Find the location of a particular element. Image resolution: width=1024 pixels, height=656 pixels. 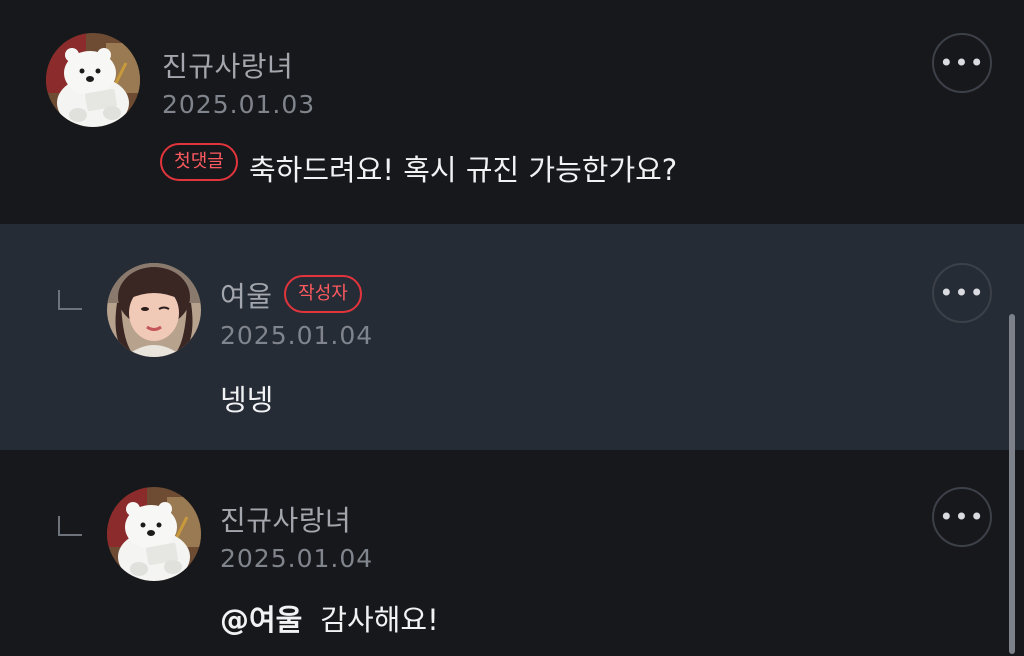

comment-text: 축하드려요! 혹시 규진 가능한가요? is located at coordinates (463, 170).